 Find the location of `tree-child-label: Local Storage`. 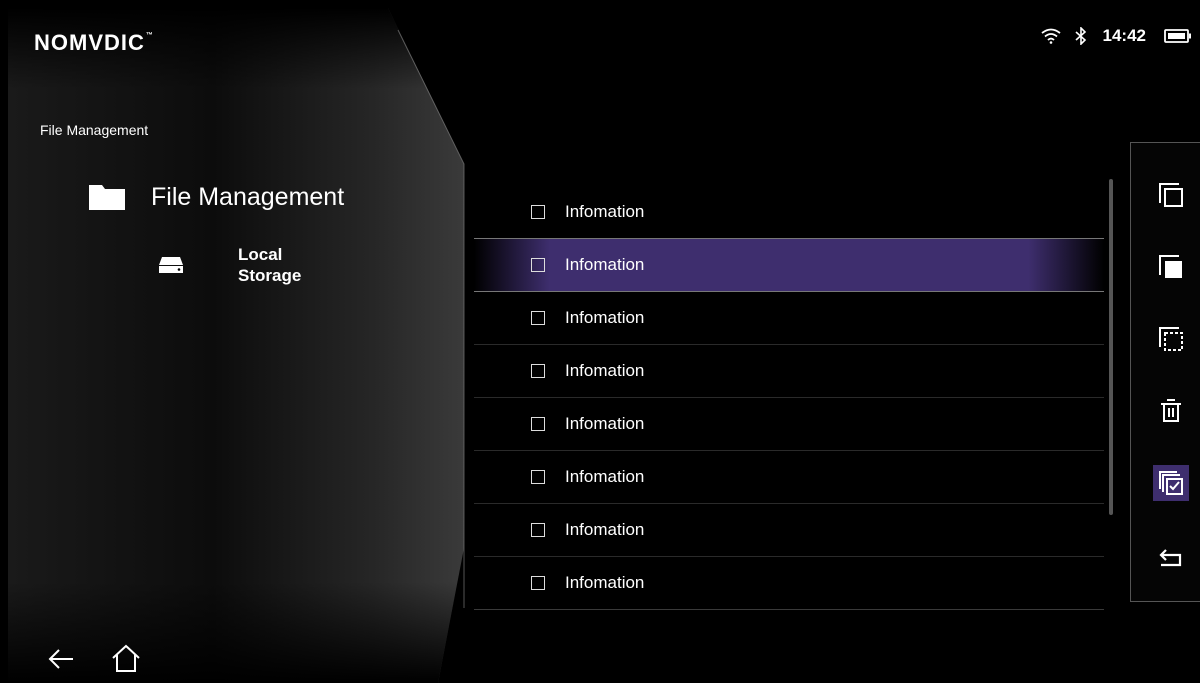

tree-child-label: Local Storage is located at coordinates (270, 265).